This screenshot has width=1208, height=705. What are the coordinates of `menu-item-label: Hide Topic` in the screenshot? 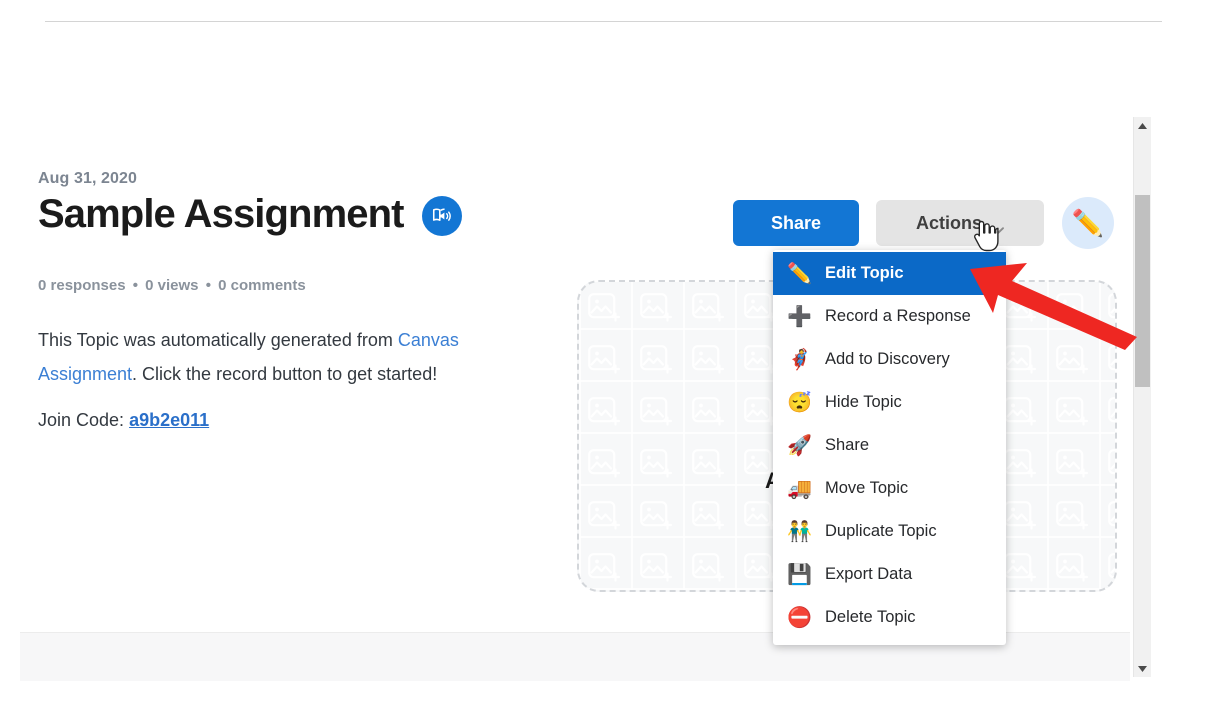 It's located at (863, 402).